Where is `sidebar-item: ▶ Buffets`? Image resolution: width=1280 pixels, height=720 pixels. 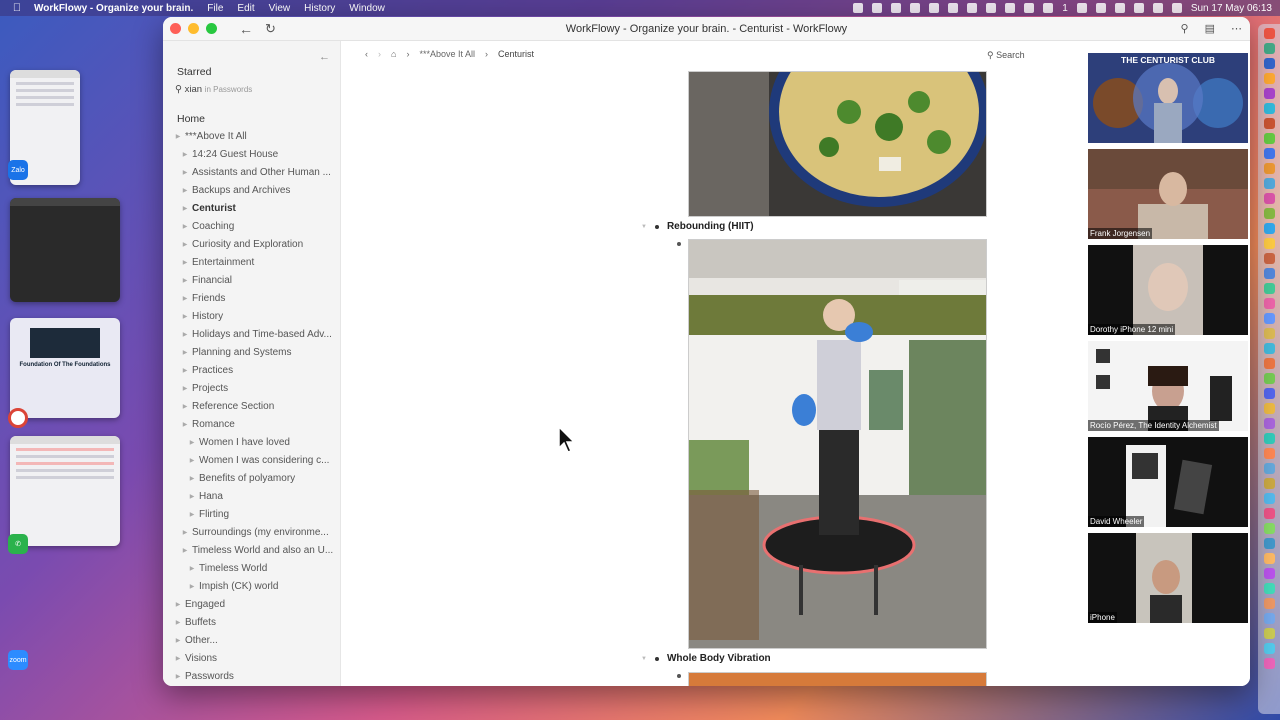 sidebar-item: ▶ Buffets is located at coordinates (252, 622).